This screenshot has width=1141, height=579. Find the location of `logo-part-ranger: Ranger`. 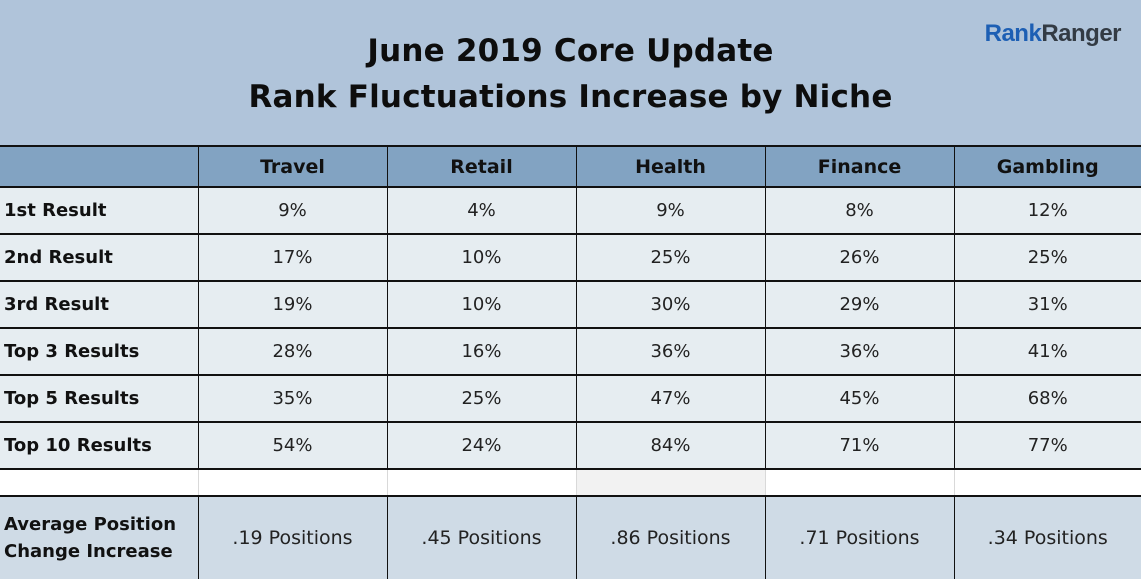

logo-part-ranger: Ranger is located at coordinates (1081, 33).